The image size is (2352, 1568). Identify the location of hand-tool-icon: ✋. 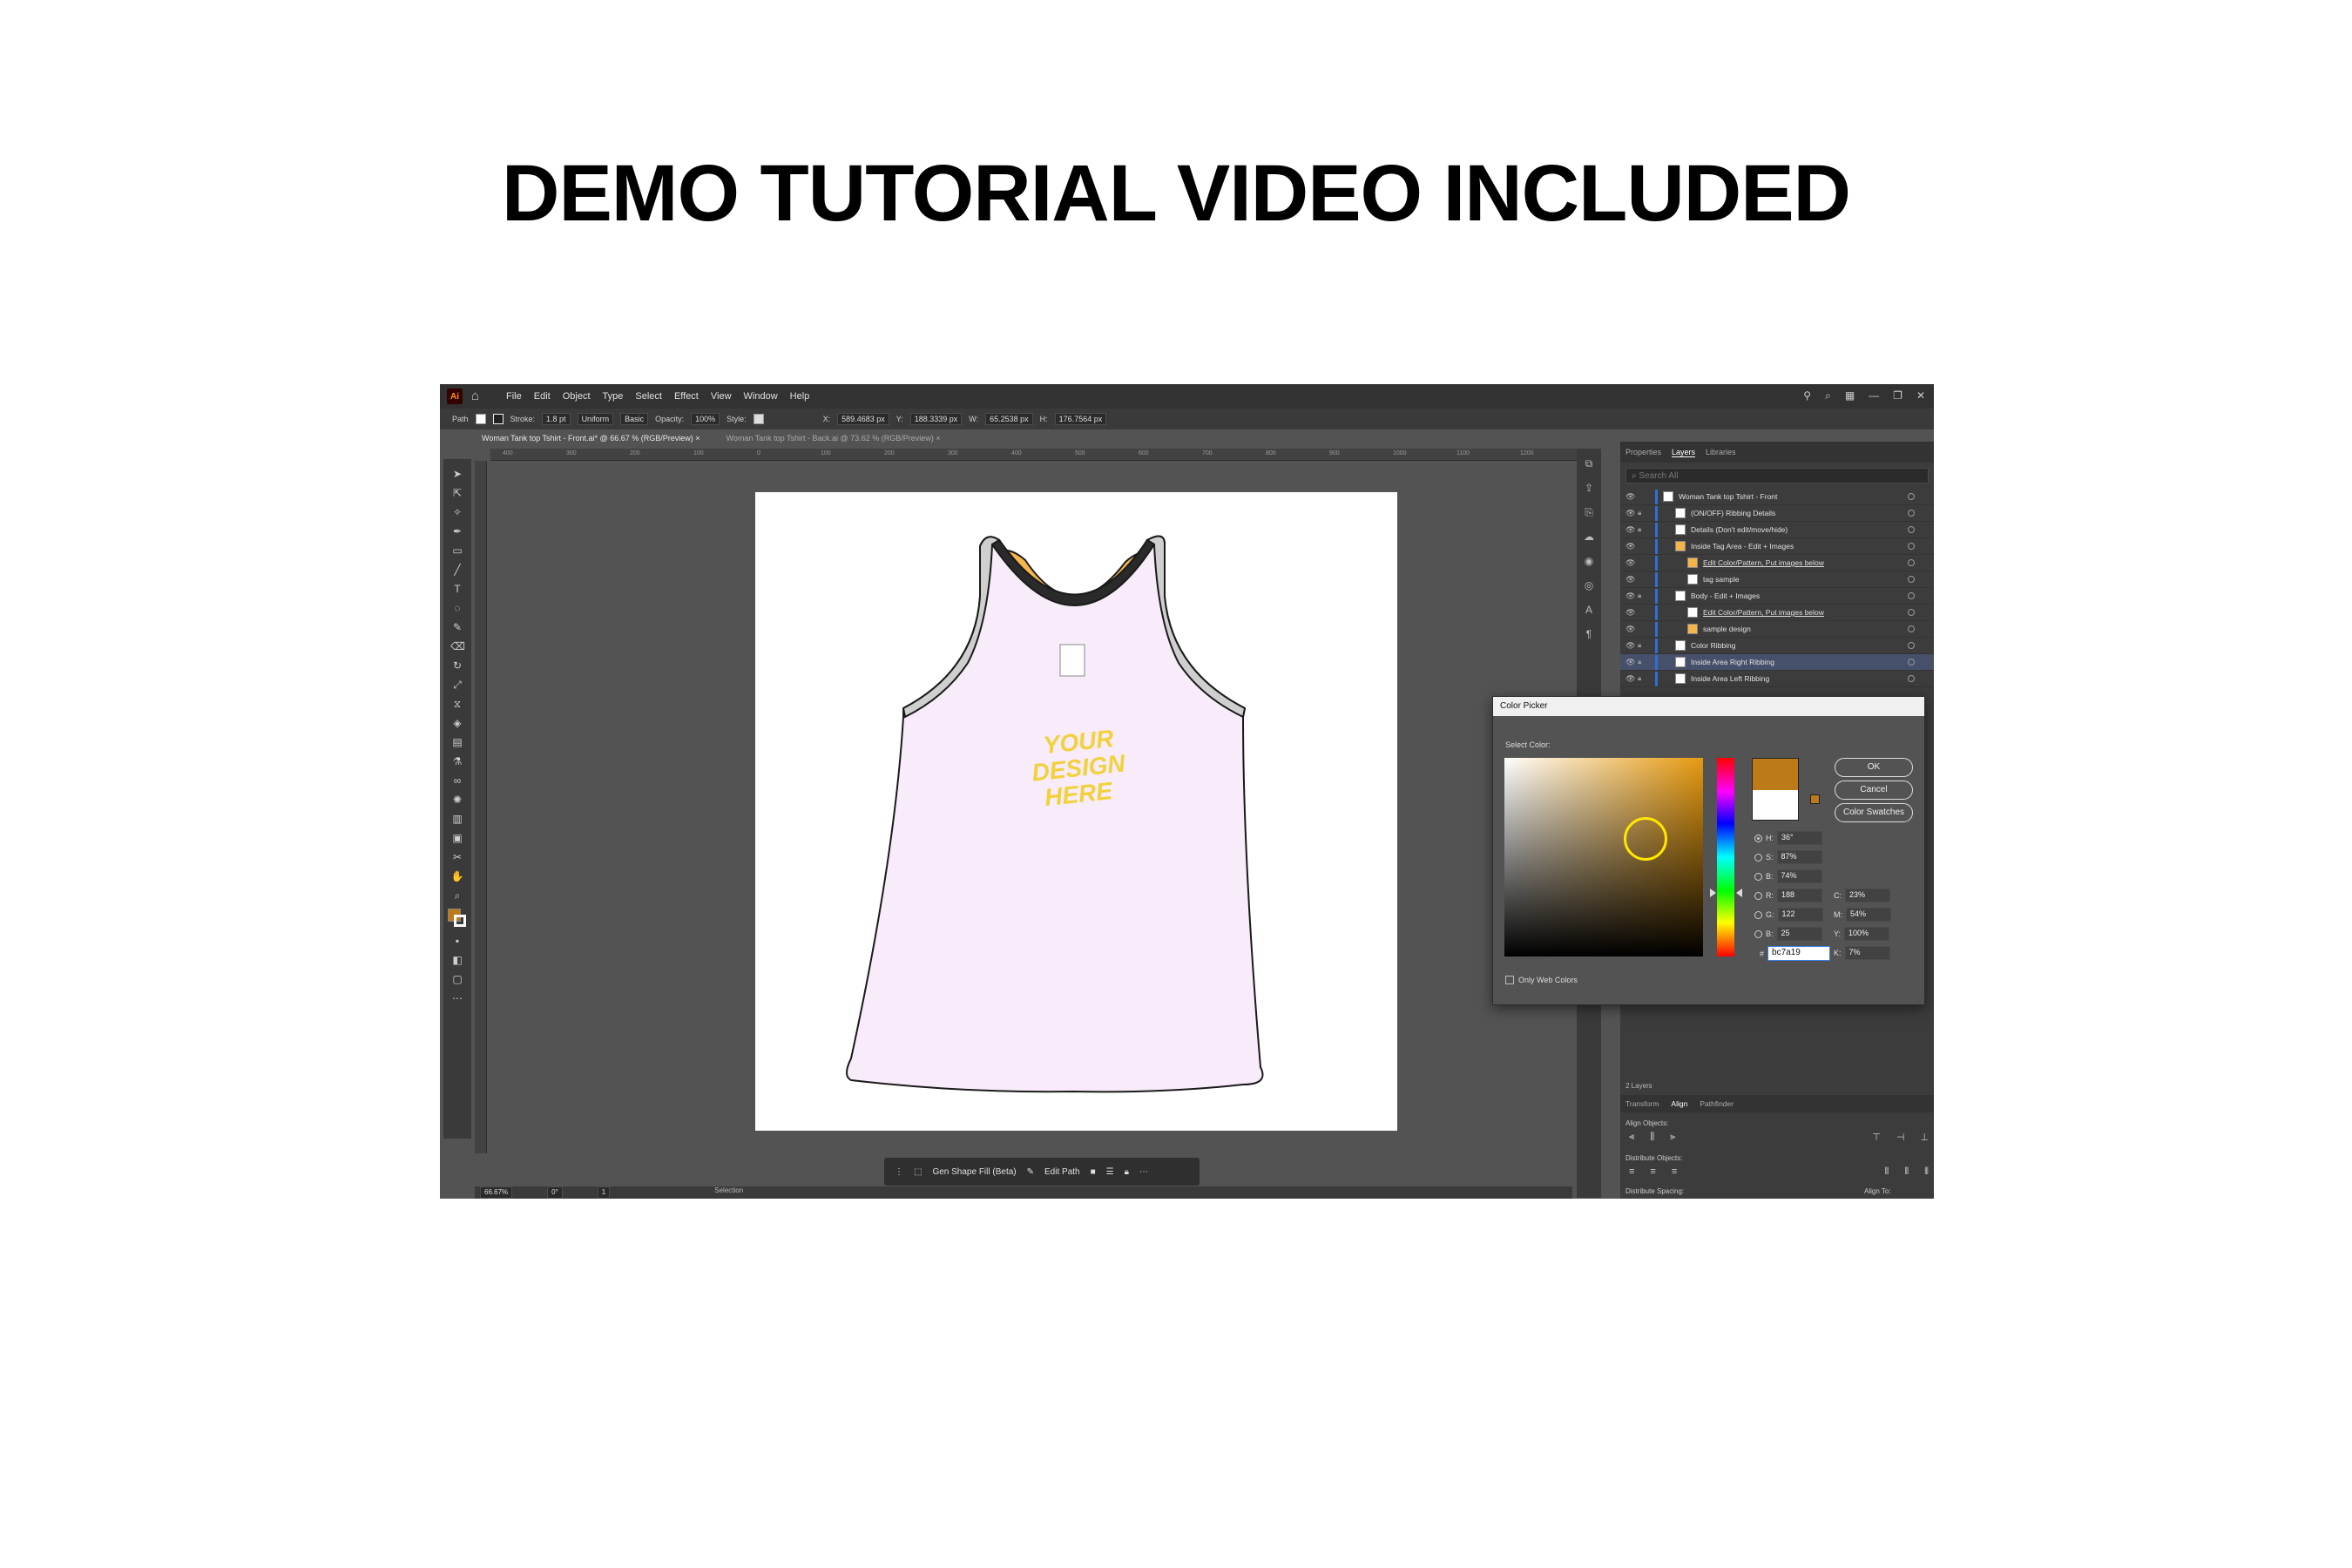
(457, 876).